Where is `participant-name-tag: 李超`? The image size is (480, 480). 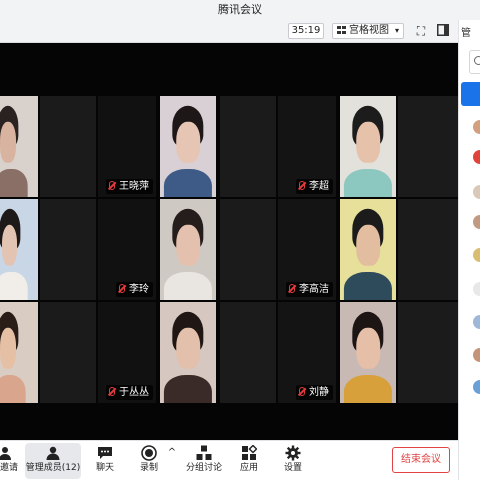 participant-name-tag: 李超 is located at coordinates (314, 186).